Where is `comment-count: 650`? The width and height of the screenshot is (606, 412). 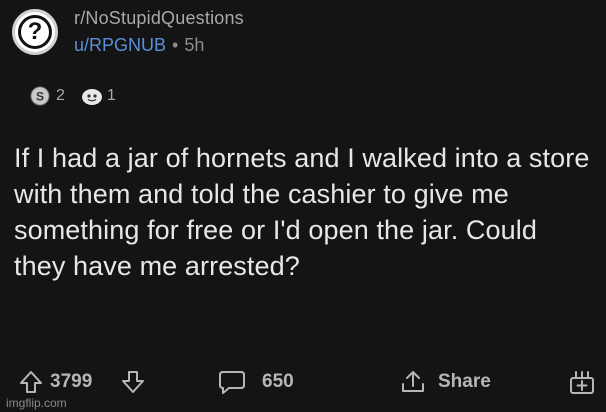
comment-count: 650 is located at coordinates (278, 381).